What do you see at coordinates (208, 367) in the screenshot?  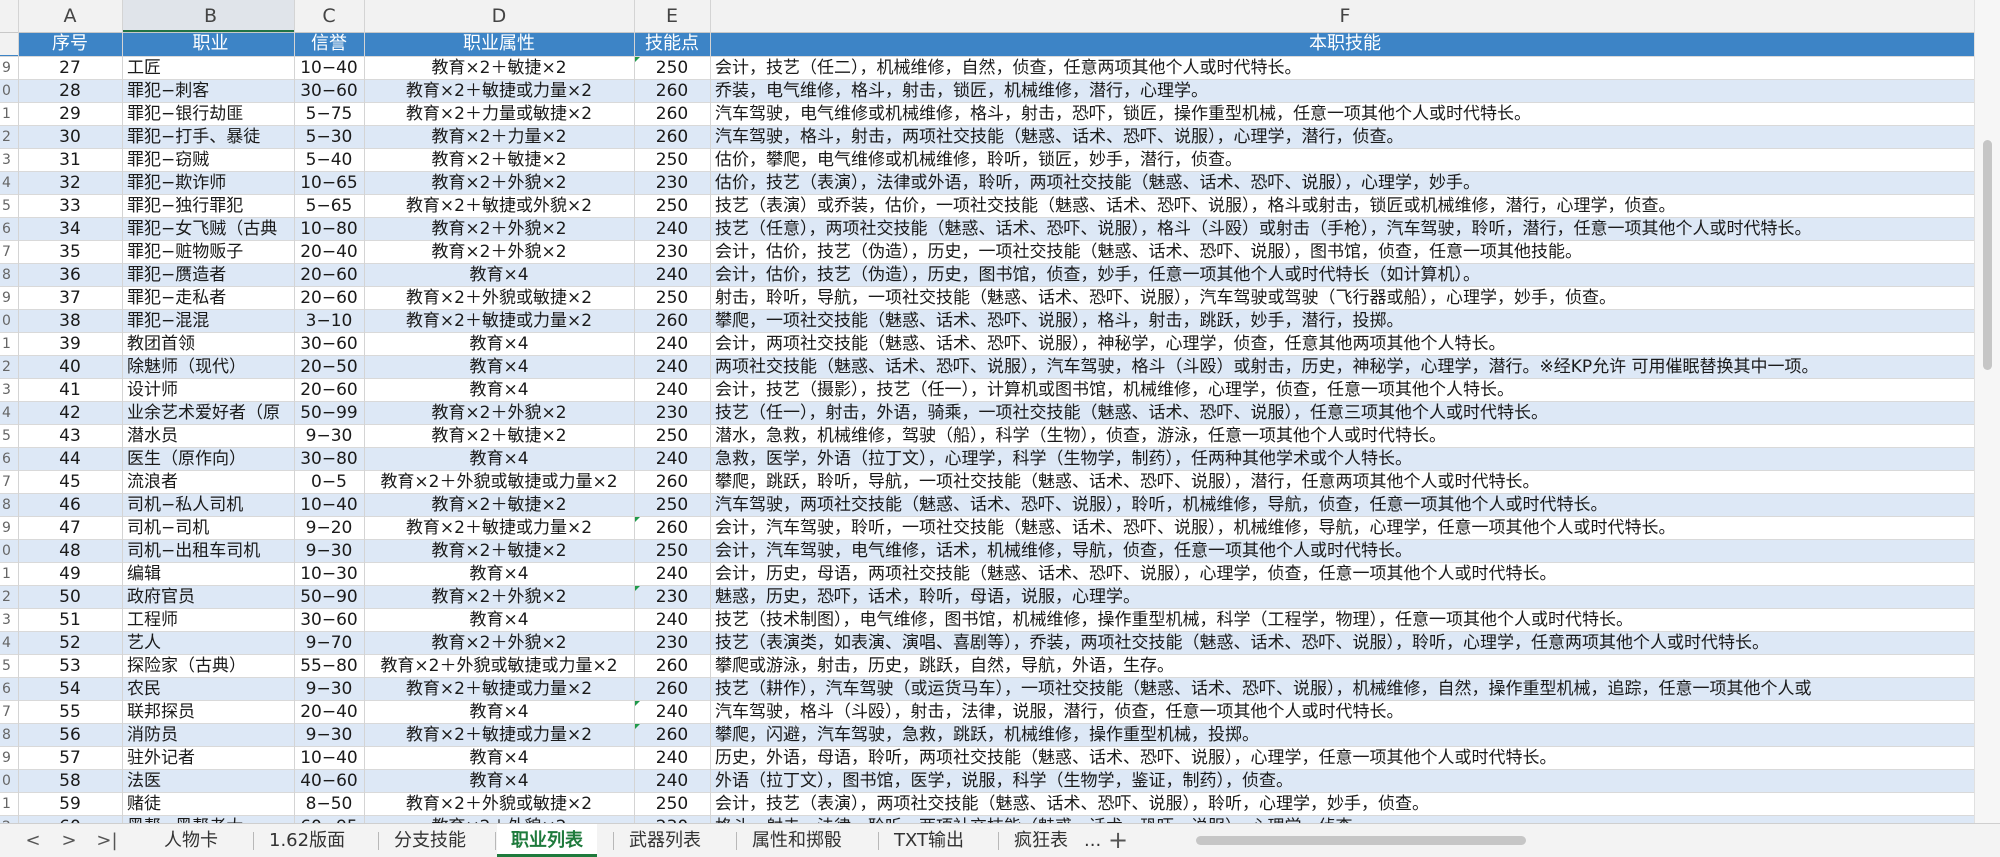 I see `cell-job: 除魅师（现代）` at bounding box center [208, 367].